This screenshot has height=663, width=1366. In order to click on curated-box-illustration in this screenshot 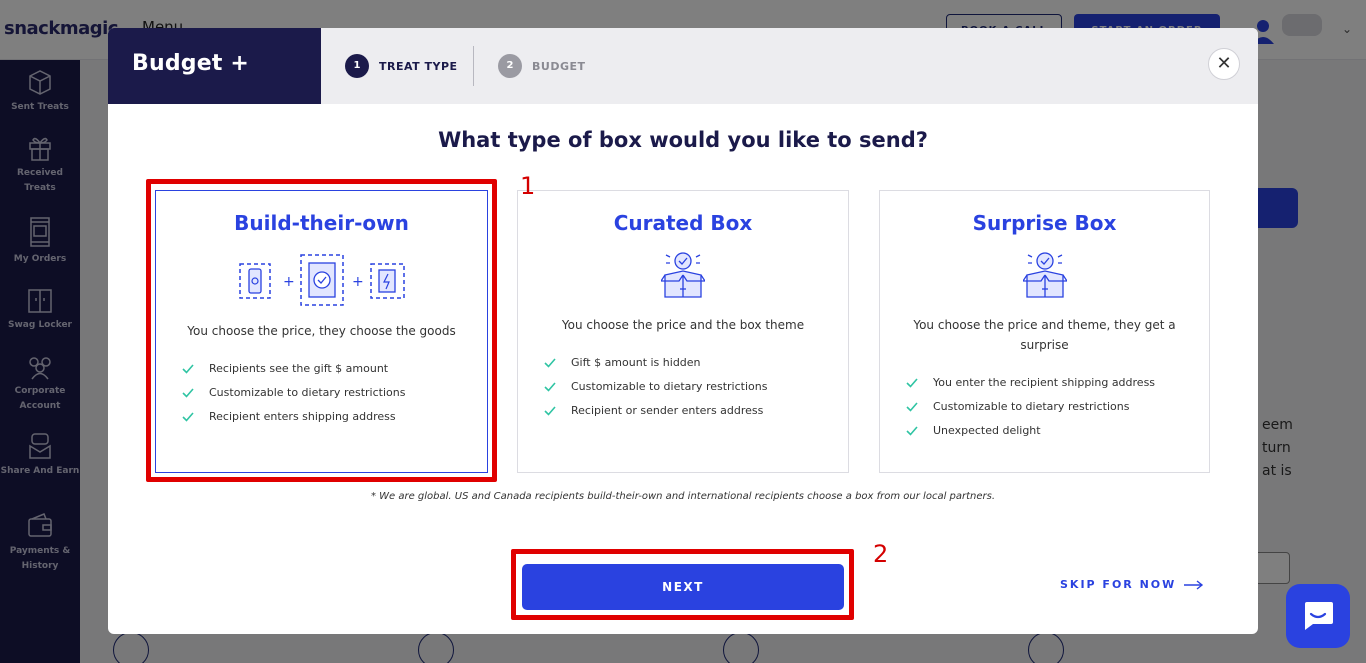, I will do `click(683, 278)`.